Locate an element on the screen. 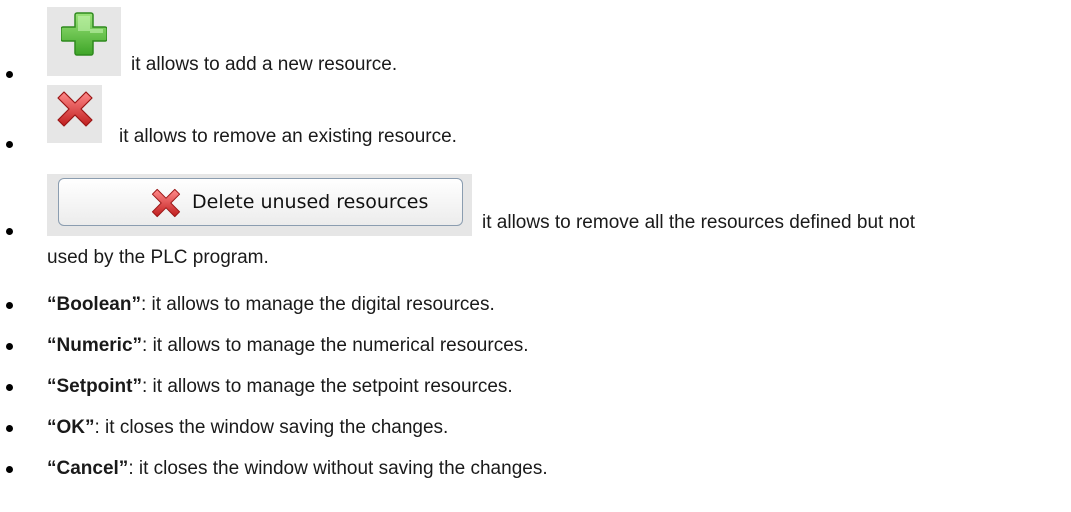 Image resolution: width=1071 pixels, height=512 pixels. delete-unused-resources-button: Delete unused resources is located at coordinates (260, 202).